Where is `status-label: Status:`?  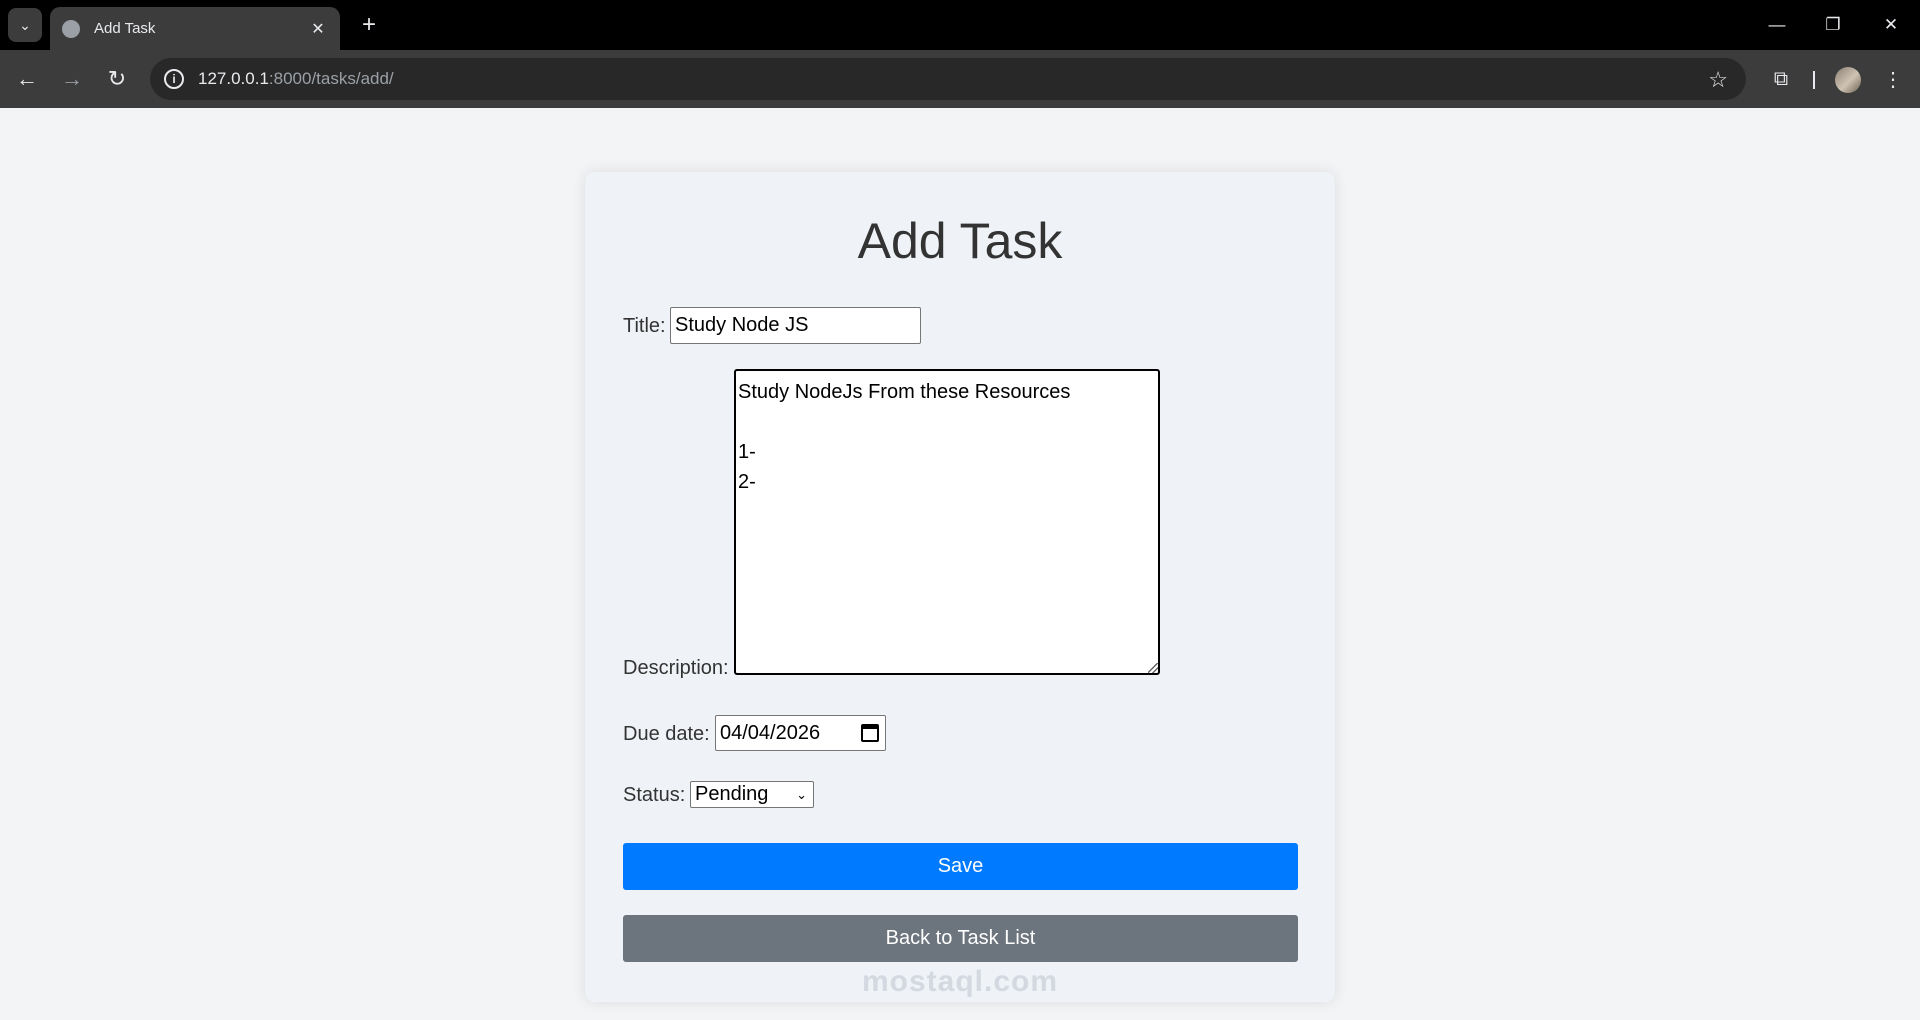 status-label: Status: is located at coordinates (654, 795).